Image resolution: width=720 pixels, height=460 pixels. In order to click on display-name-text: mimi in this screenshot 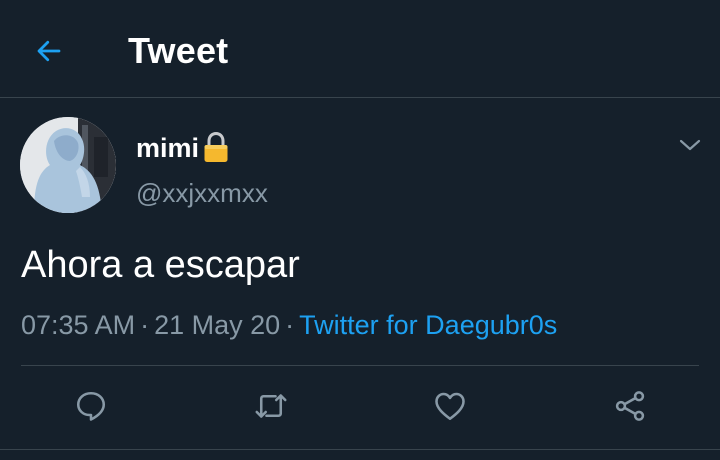, I will do `click(168, 148)`.